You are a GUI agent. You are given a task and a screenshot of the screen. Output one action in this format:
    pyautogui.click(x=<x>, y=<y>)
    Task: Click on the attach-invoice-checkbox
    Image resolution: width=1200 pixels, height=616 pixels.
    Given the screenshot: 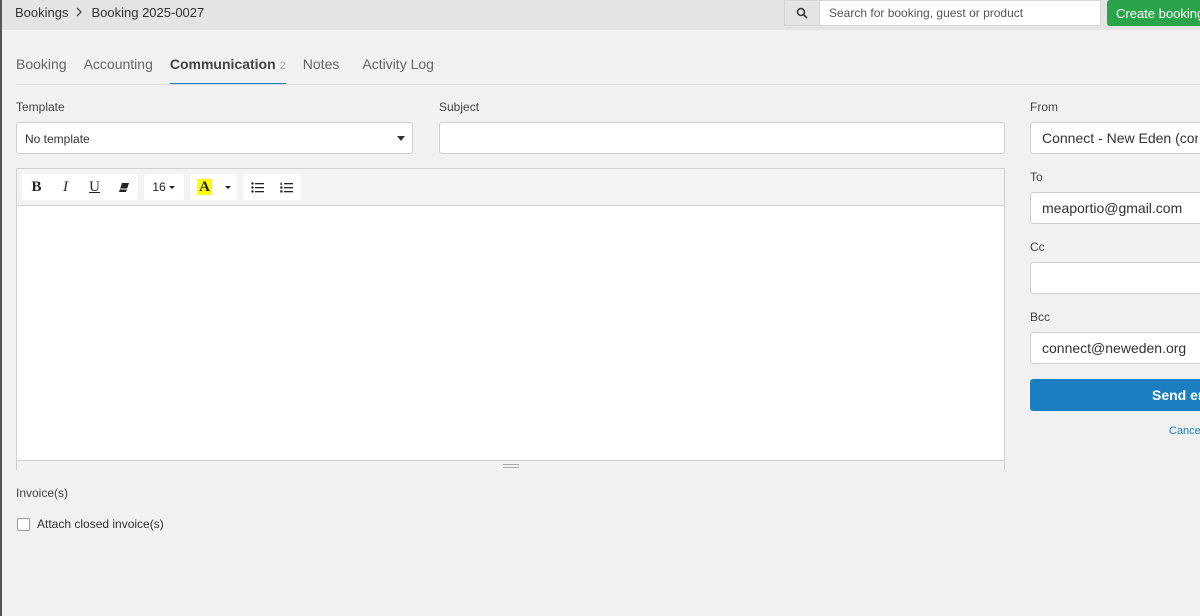 What is the action you would take?
    pyautogui.click(x=23, y=524)
    